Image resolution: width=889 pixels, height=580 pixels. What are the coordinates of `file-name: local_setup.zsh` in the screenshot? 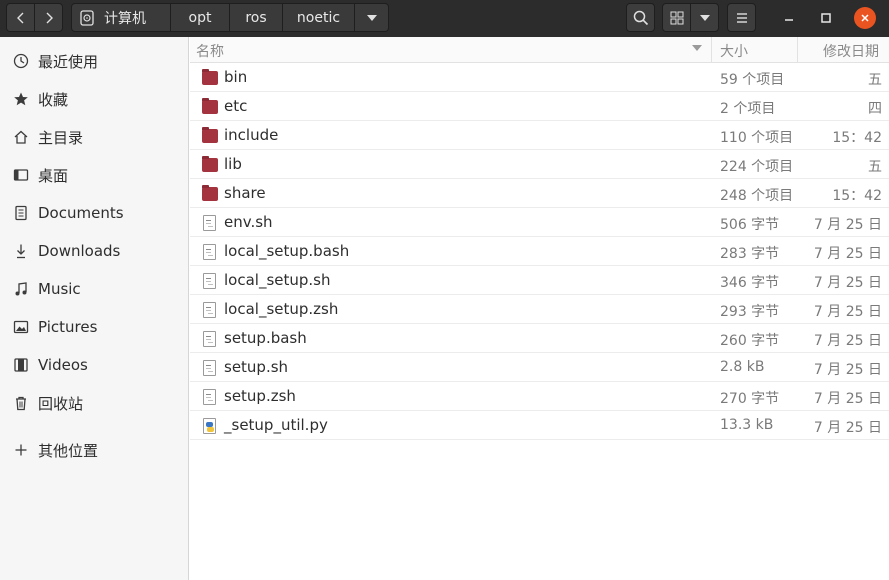 It's located at (281, 309).